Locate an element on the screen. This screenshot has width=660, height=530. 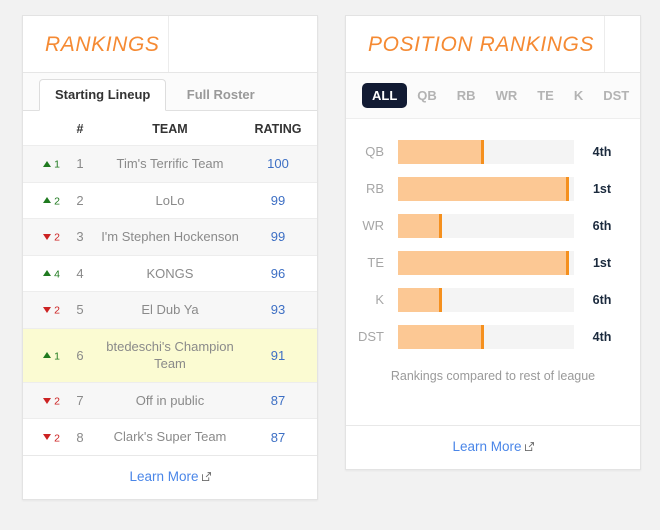
table-row: 1 1 Tim's Terrific Team 100 is located at coordinates (170, 164).